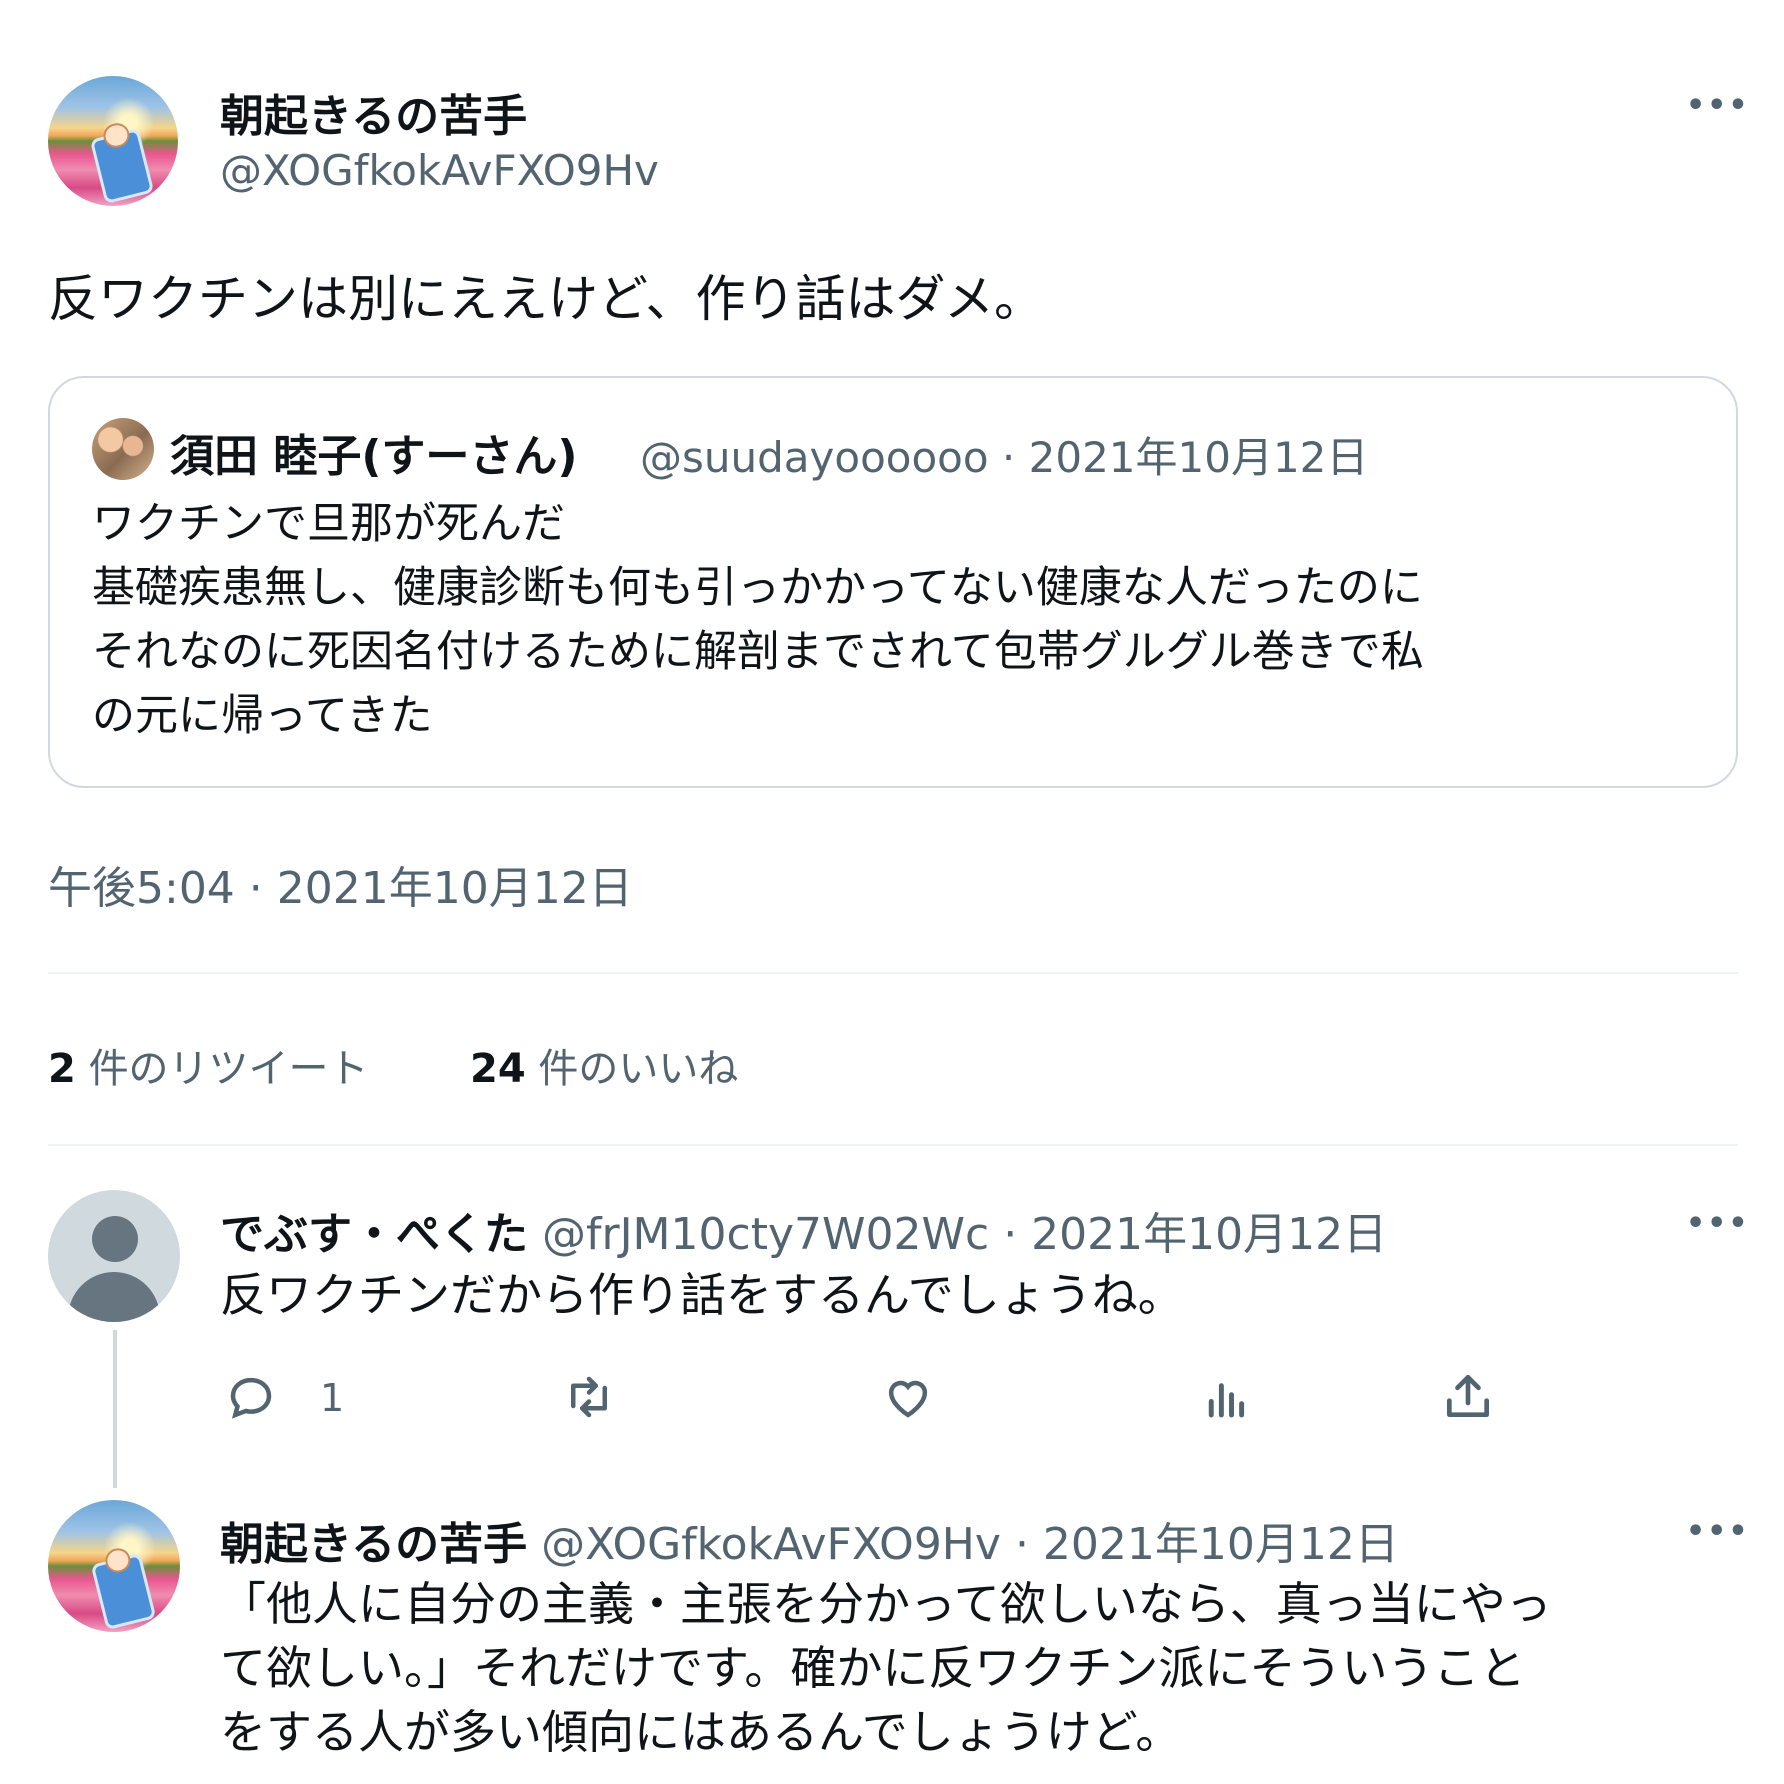 The height and width of the screenshot is (1784, 1784). I want to click on author-avatar, so click(113, 141).